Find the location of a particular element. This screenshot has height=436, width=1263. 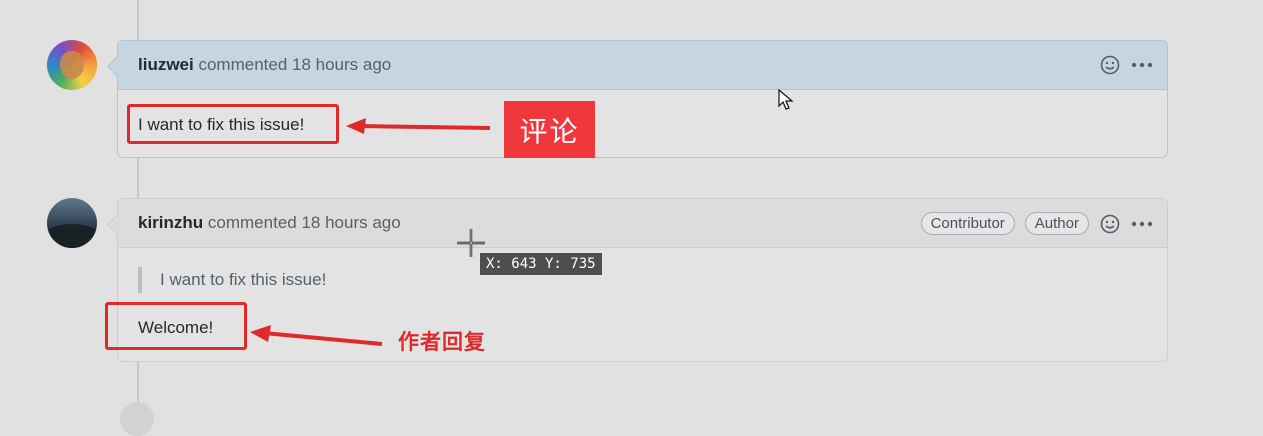

author-reply-callout: 作者回复 is located at coordinates (442, 342).